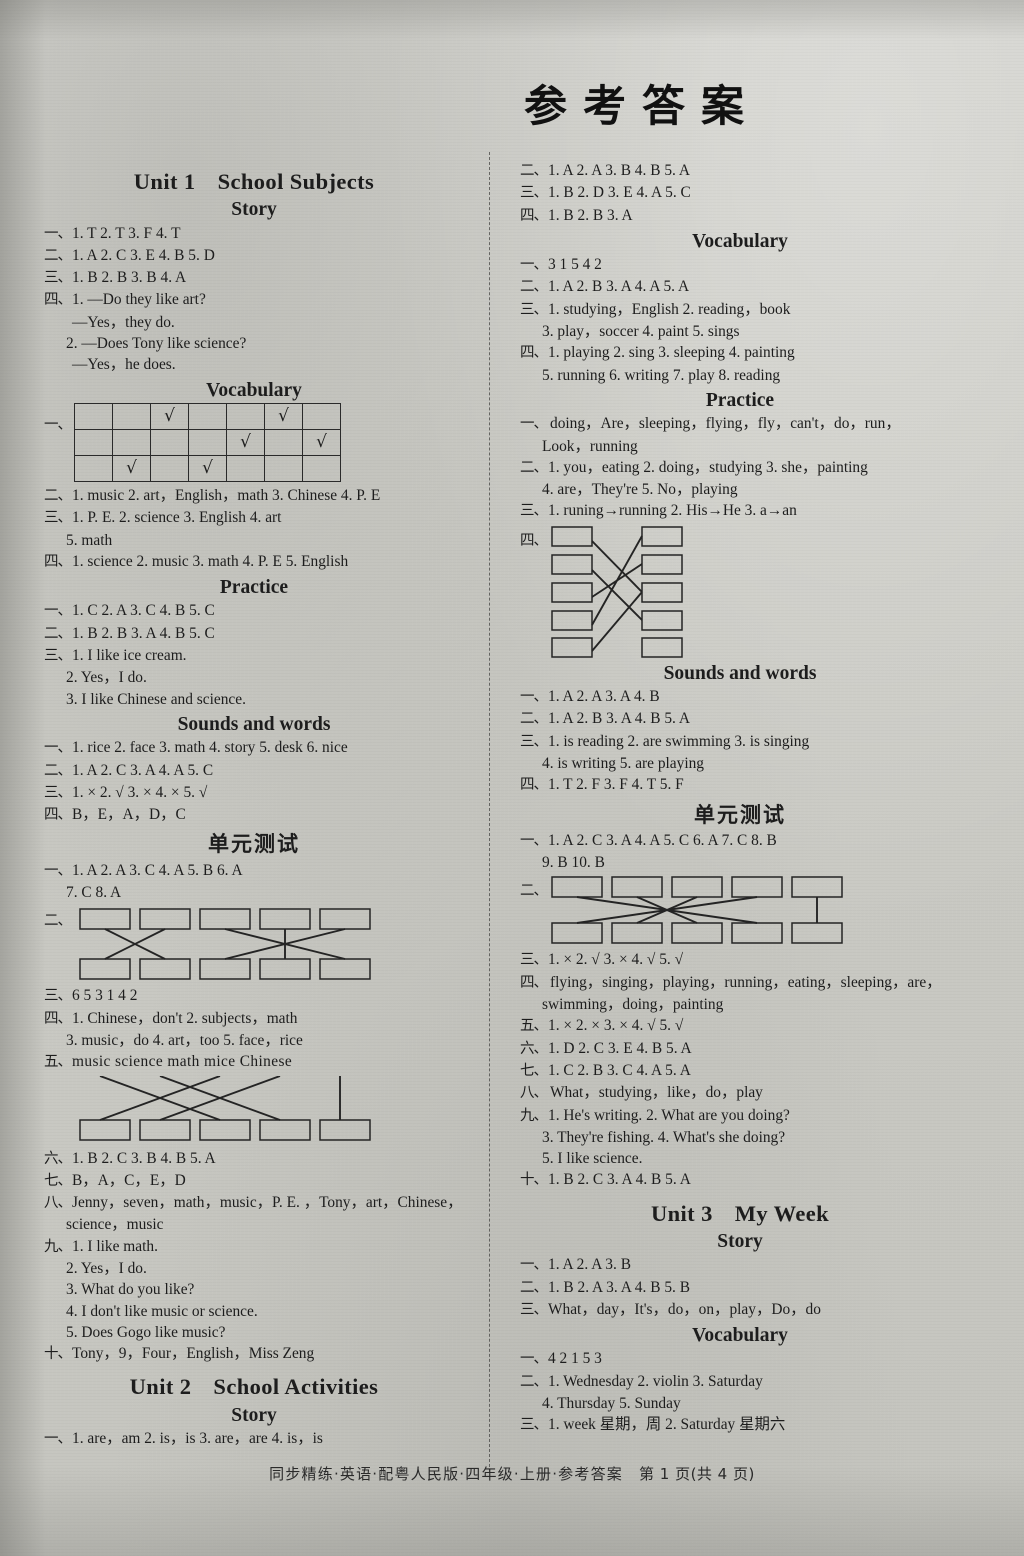  Describe the element at coordinates (254, 634) in the screenshot. I see `answer-line: 二、 1. B 2. B 3. A 4. B 5. C` at that location.